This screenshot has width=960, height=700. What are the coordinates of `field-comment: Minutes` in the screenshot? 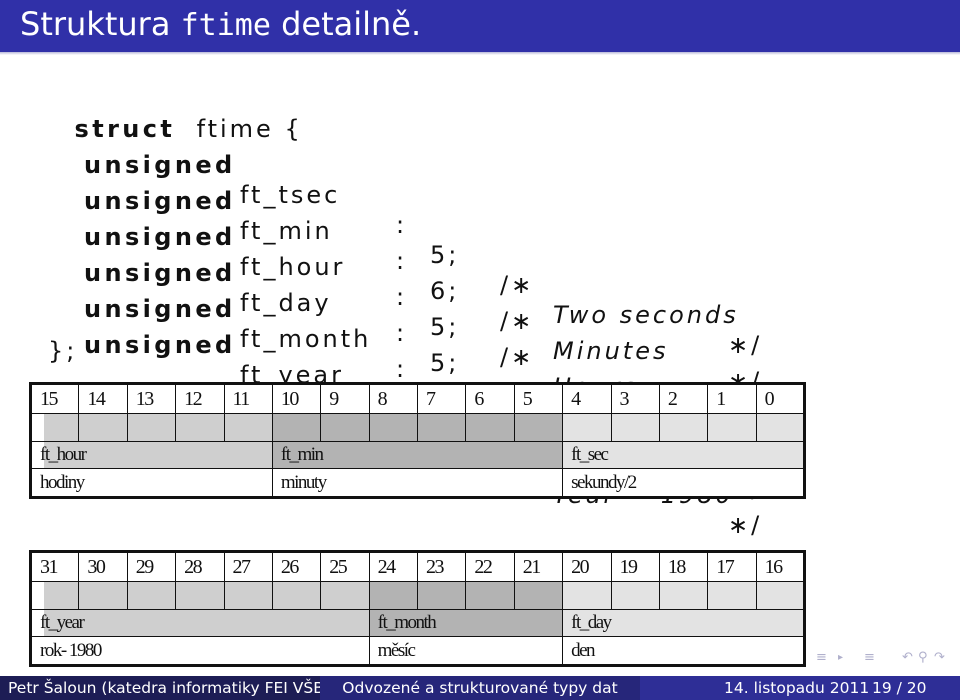 It's located at (611, 351).